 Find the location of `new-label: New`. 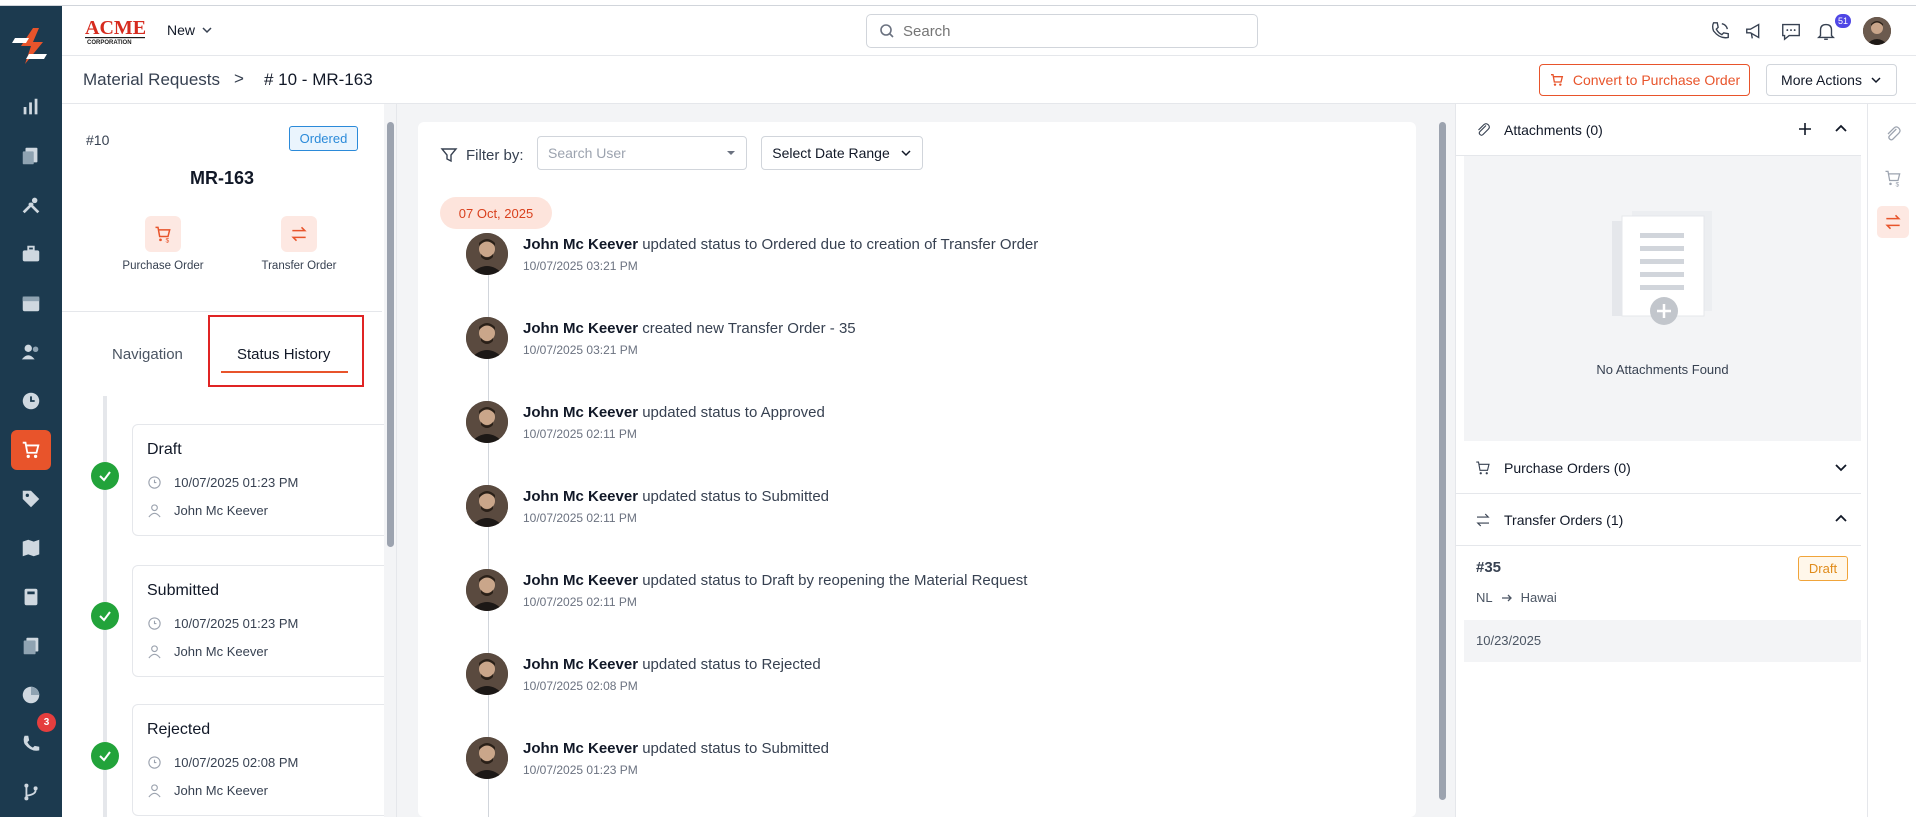

new-label: New is located at coordinates (181, 30).